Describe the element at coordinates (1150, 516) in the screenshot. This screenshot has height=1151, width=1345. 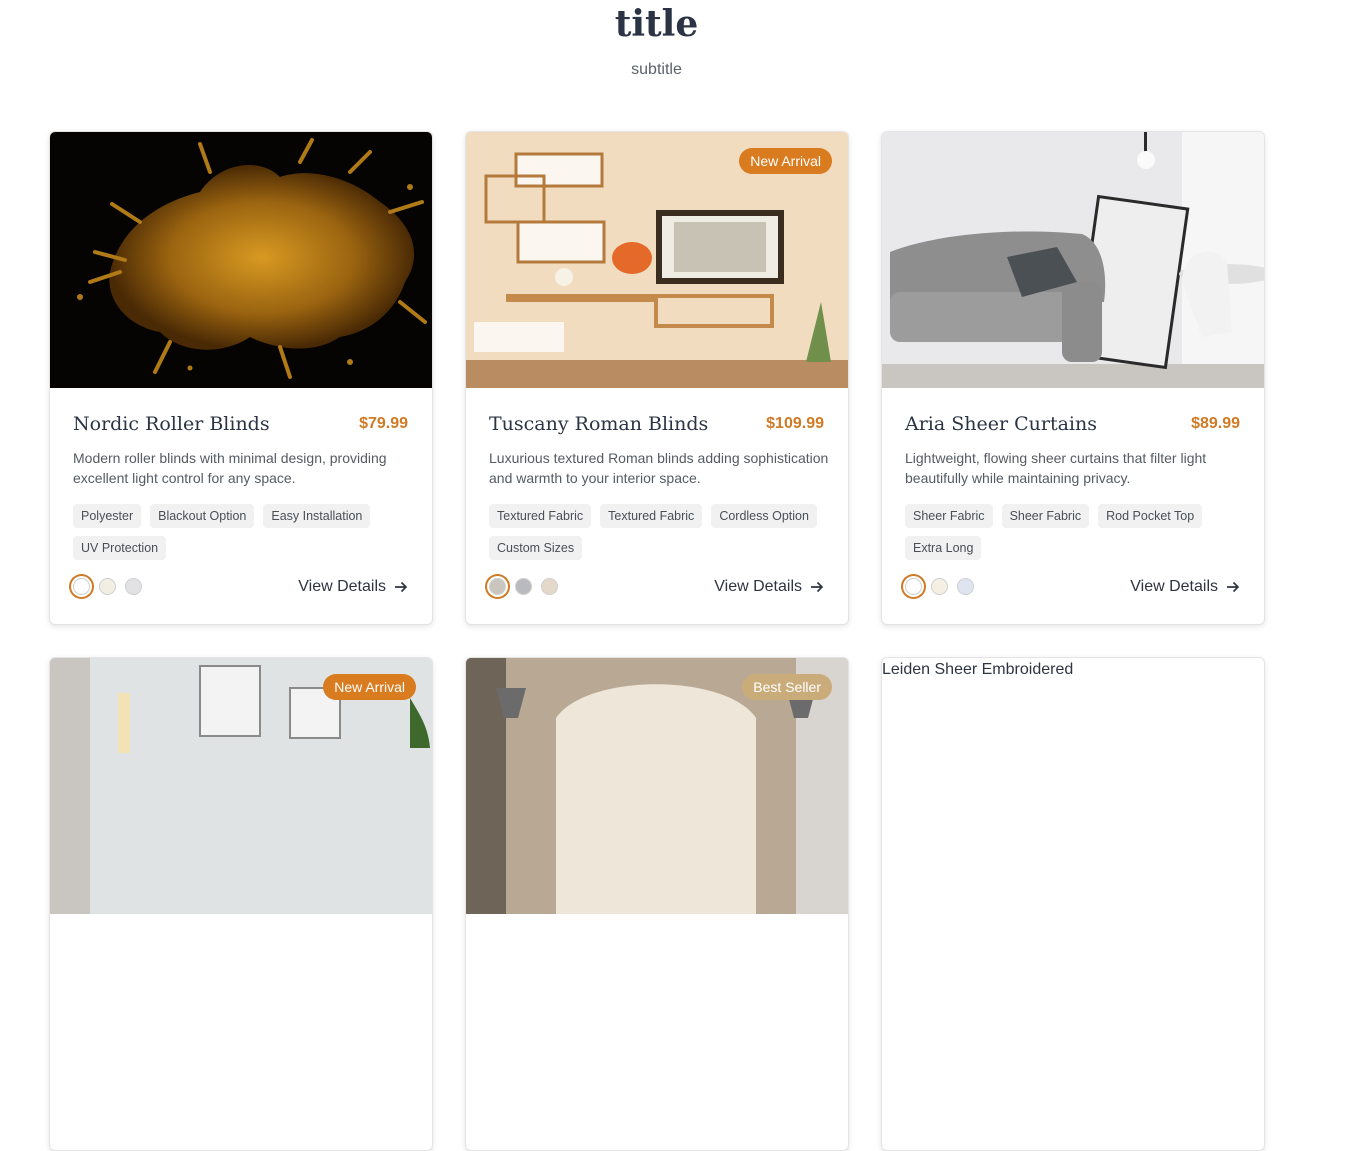
I see `tag: Rod Pocket Top` at that location.